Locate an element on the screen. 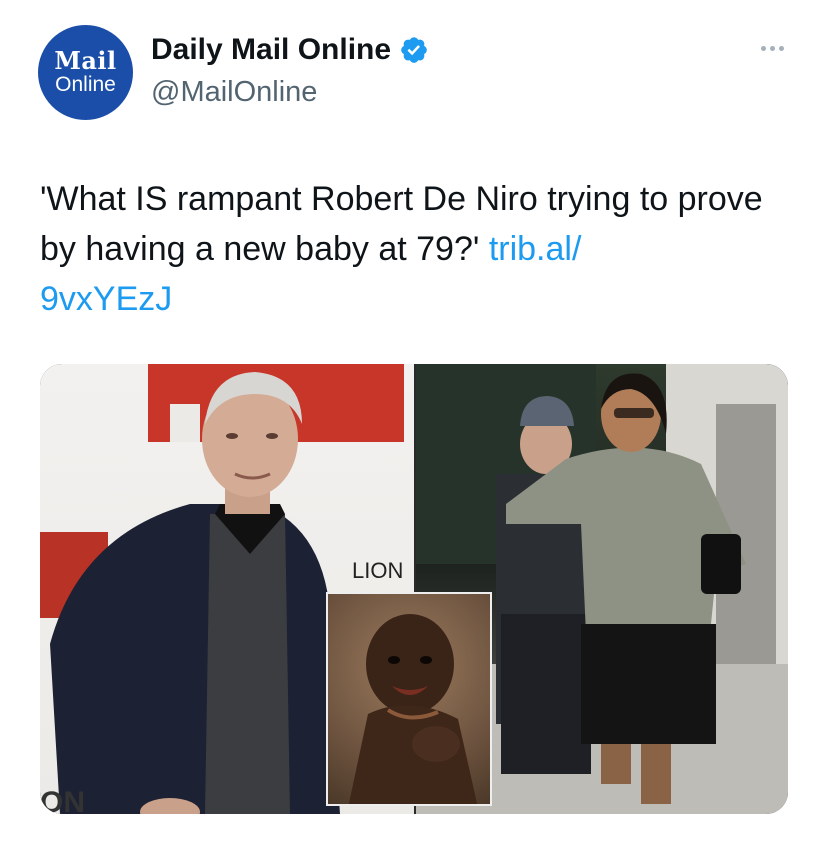 Image resolution: width=828 pixels, height=852 pixels. backdrop-text-bottom: ON is located at coordinates (62, 800).